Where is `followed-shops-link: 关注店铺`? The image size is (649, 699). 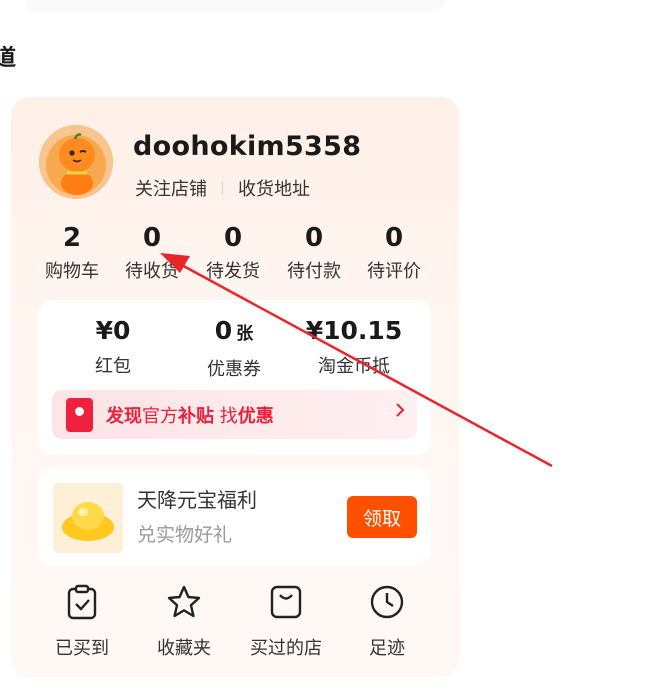
followed-shops-link: 关注店铺 is located at coordinates (171, 188).